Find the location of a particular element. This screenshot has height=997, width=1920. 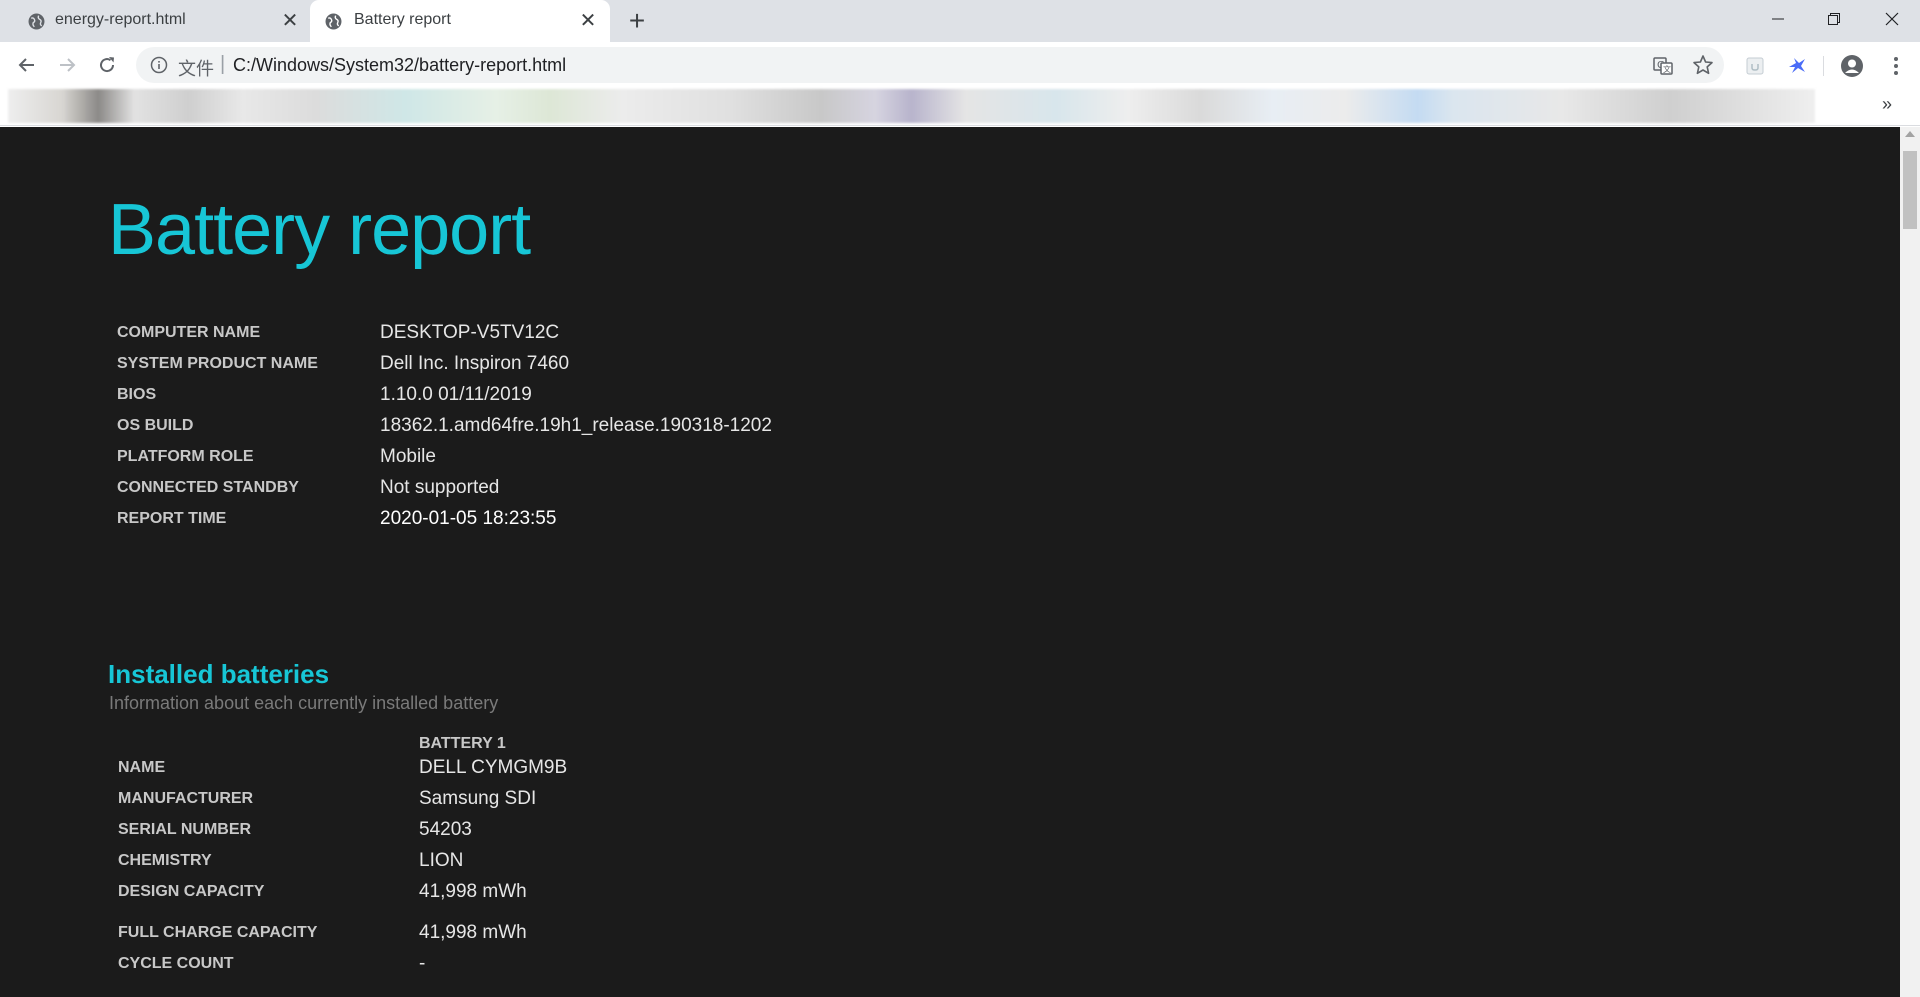

scroll-up-arrow-icon is located at coordinates (1910, 134).